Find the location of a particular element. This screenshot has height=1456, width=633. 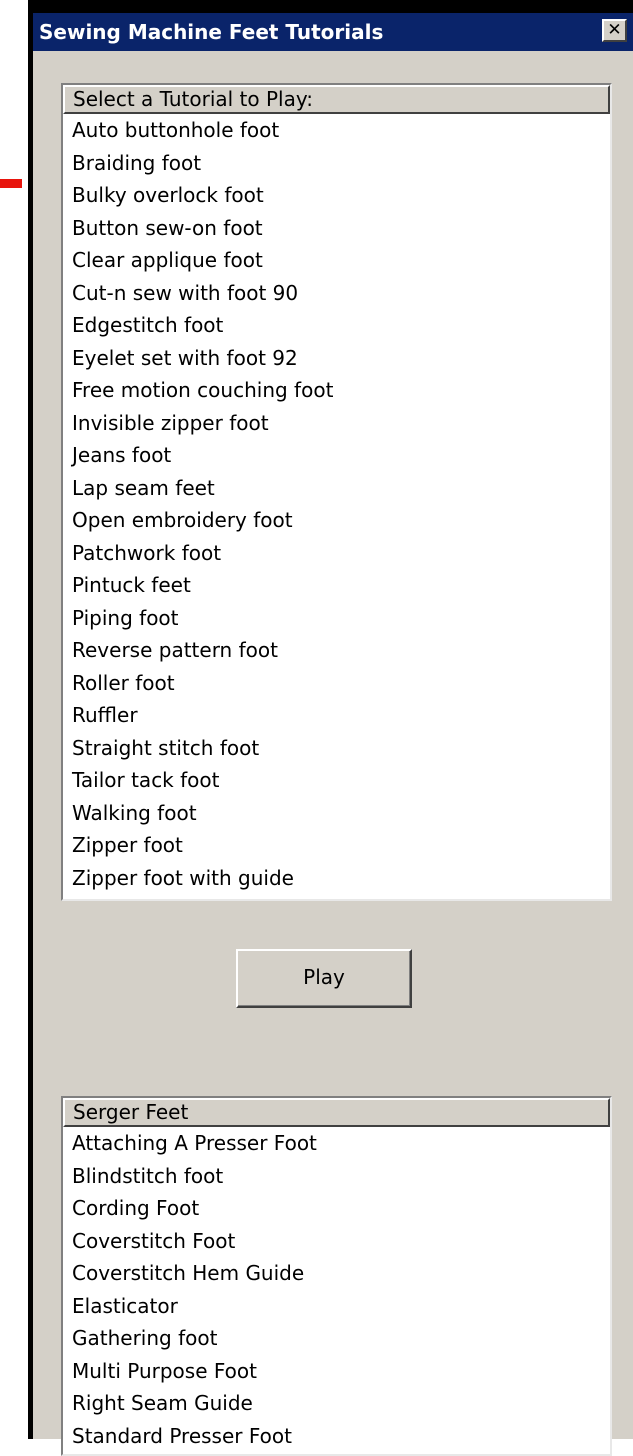

serger-list-item: Cording Foot is located at coordinates (336, 1208).